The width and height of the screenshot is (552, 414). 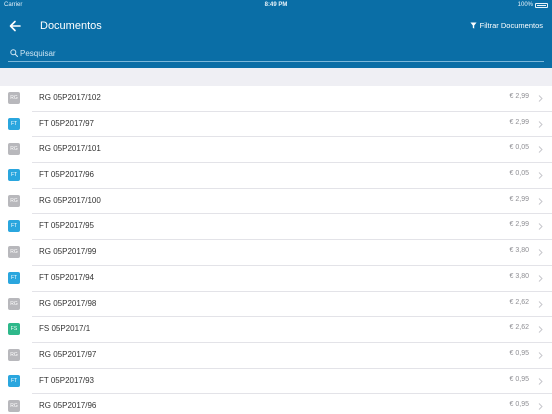 What do you see at coordinates (276, 253) in the screenshot?
I see `document-row: RG RG 05P2017/99 € 3,80` at bounding box center [276, 253].